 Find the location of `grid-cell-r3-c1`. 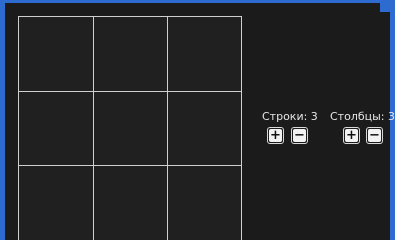

grid-cell-r3-c1 is located at coordinates (56, 203).